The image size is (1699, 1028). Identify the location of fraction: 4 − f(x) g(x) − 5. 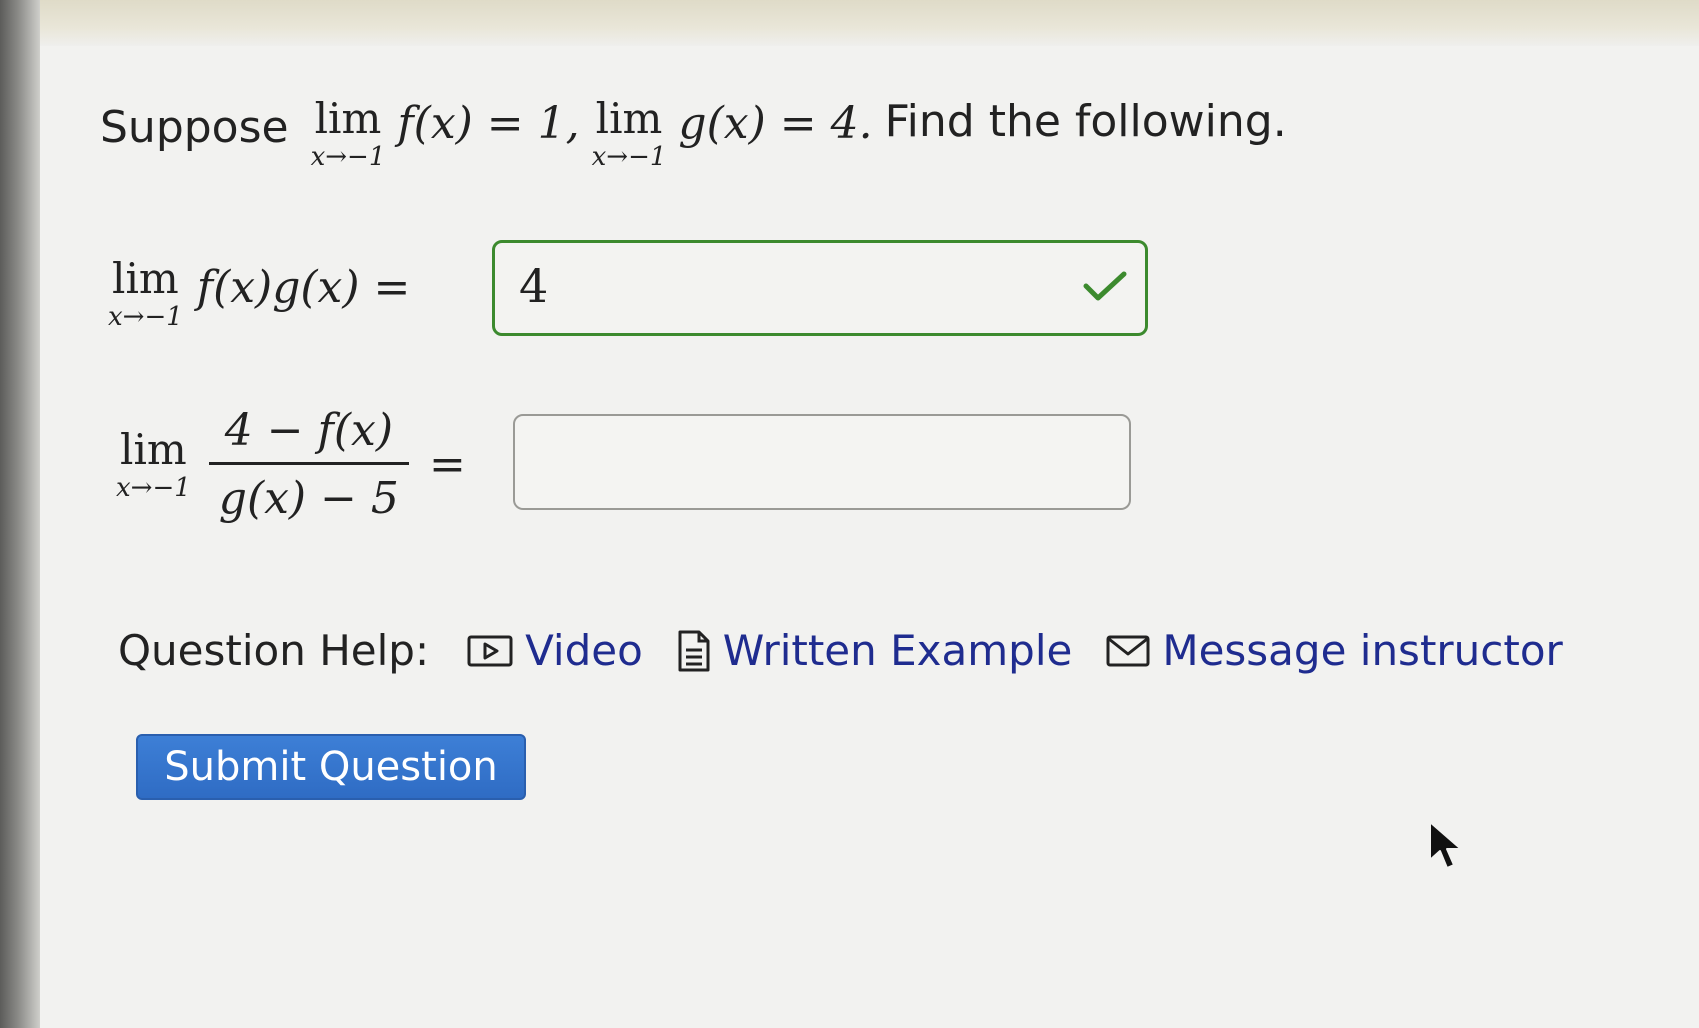
(308, 464).